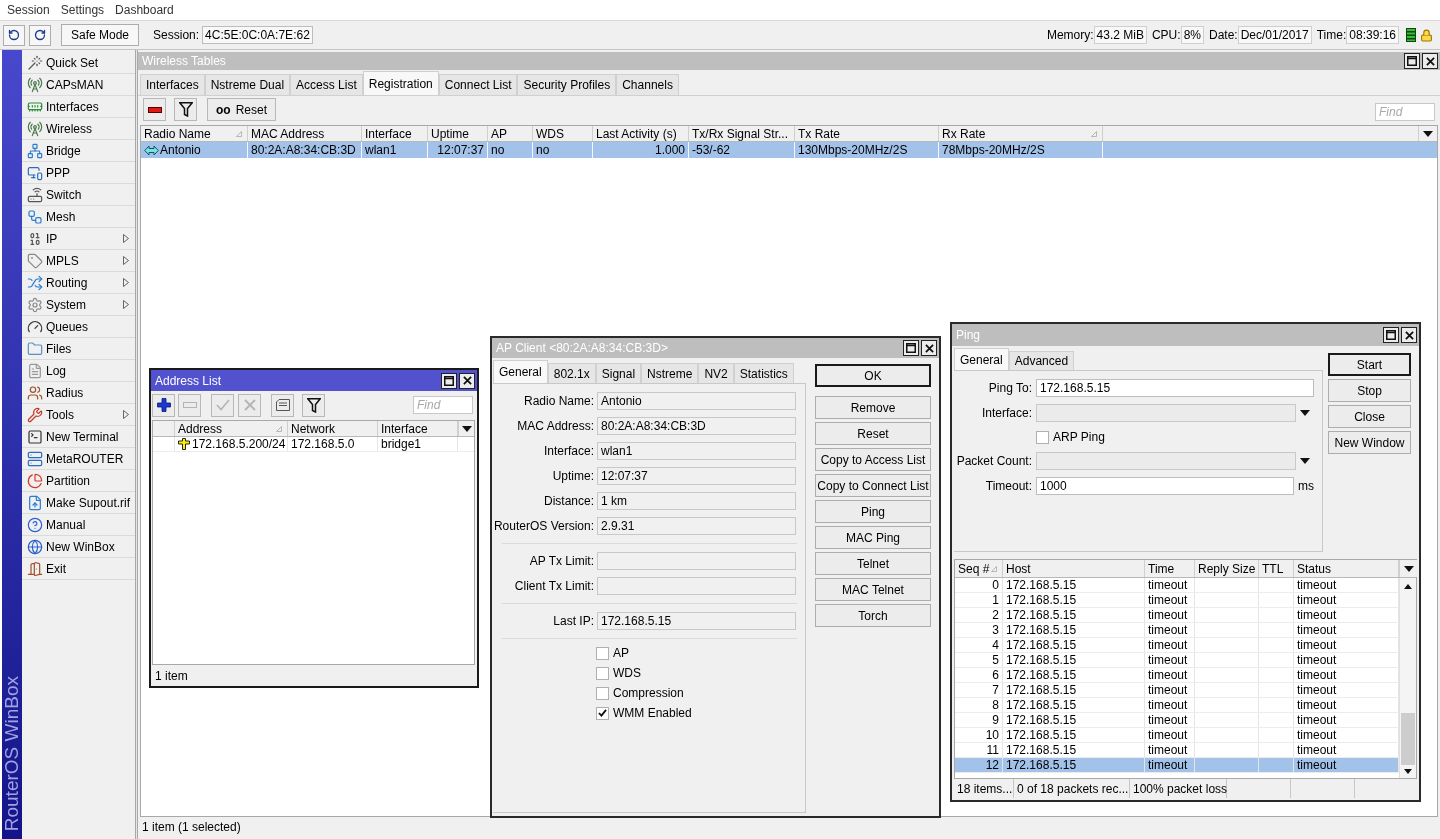 Image resolution: width=1440 pixels, height=839 pixels. Describe the element at coordinates (873, 563) in the screenshot. I see `action-button: Telnet` at that location.